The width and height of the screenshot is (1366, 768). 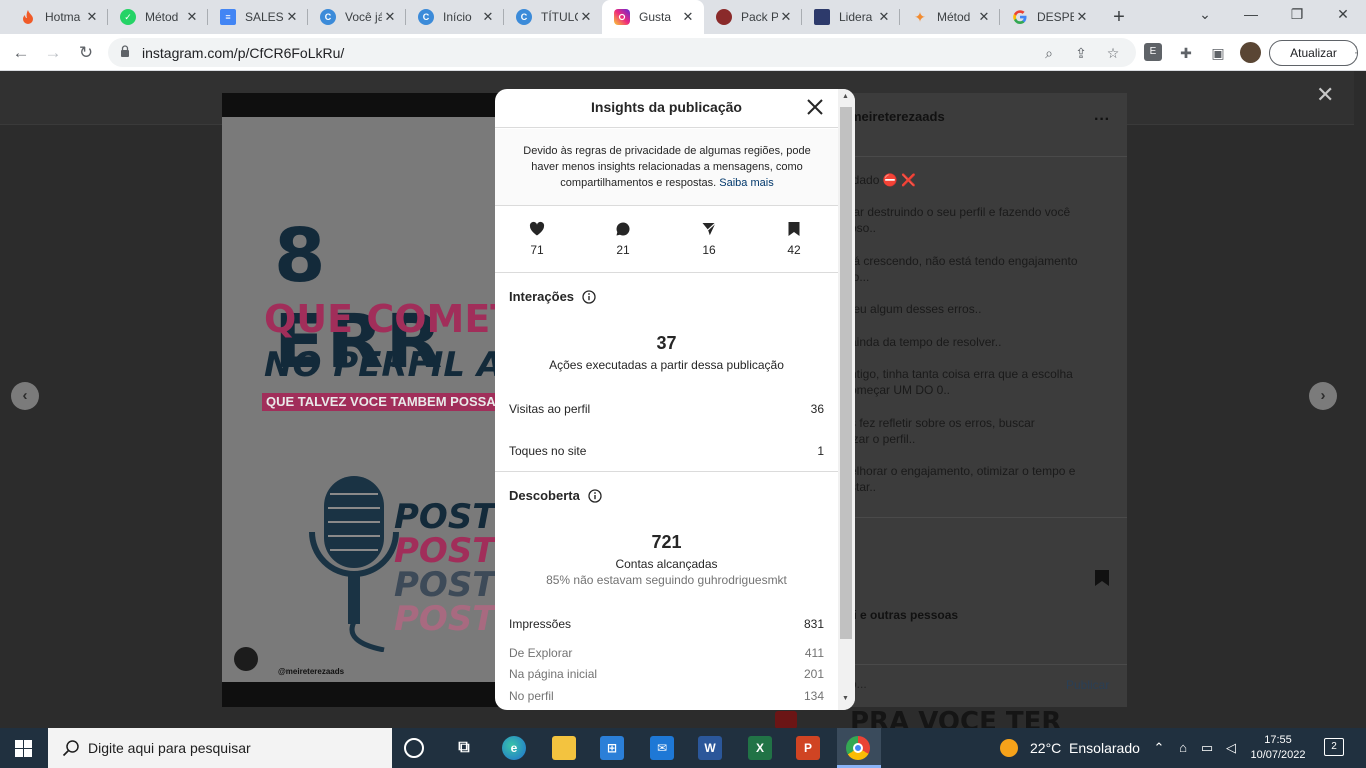 What do you see at coordinates (357, 17) in the screenshot?
I see `tab-3: C Você já ✕` at bounding box center [357, 17].